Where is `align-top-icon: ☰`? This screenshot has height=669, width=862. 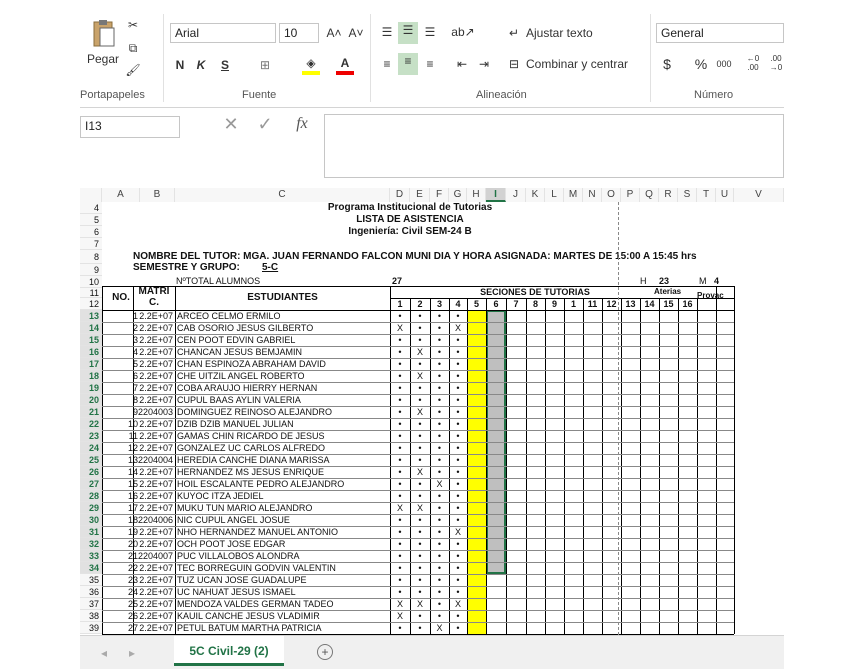 align-top-icon: ☰ is located at coordinates (387, 32).